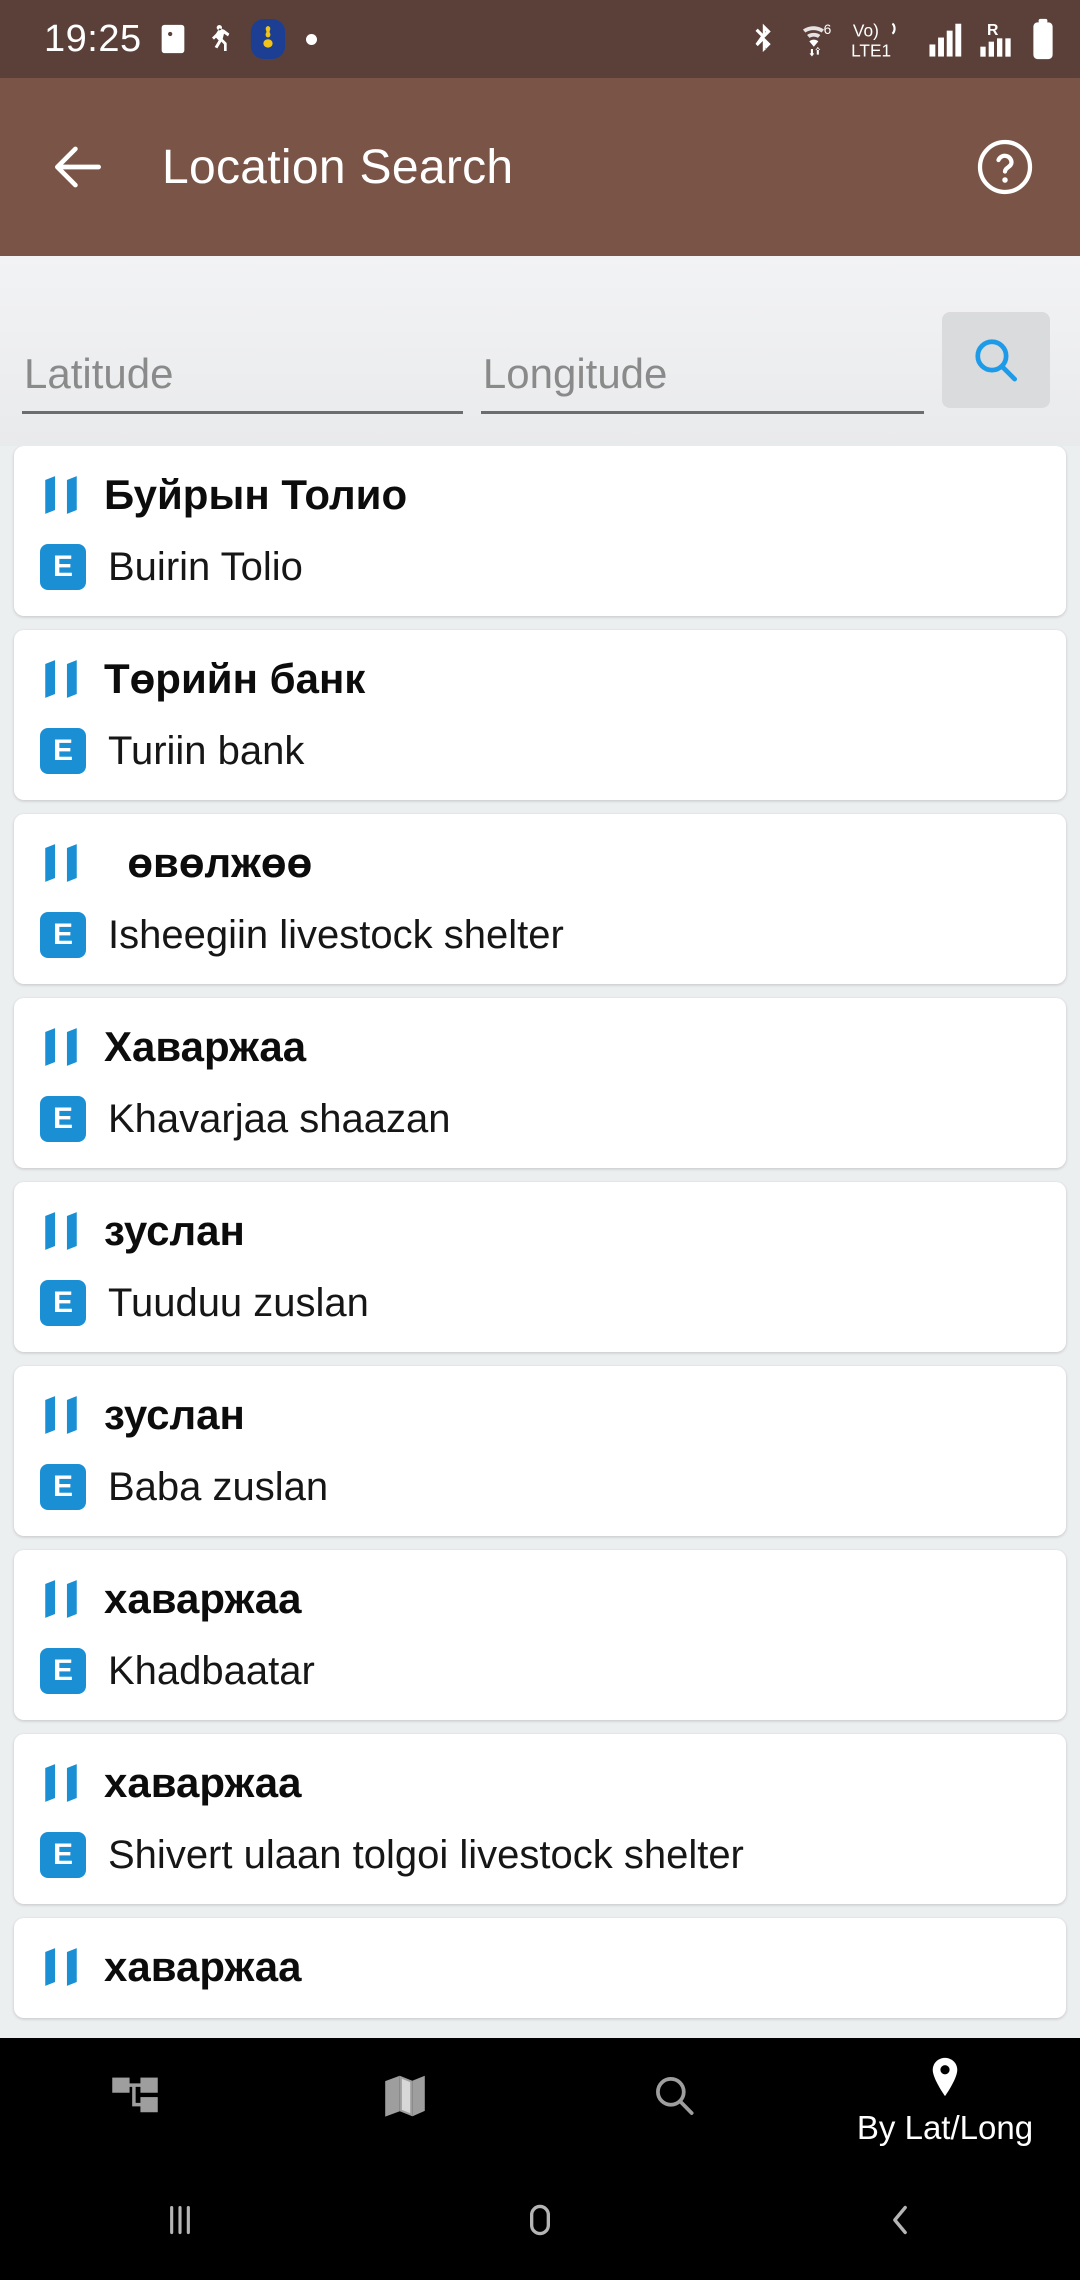  What do you see at coordinates (540, 1415) in the screenshot?
I see `result-native-row: зуслан` at bounding box center [540, 1415].